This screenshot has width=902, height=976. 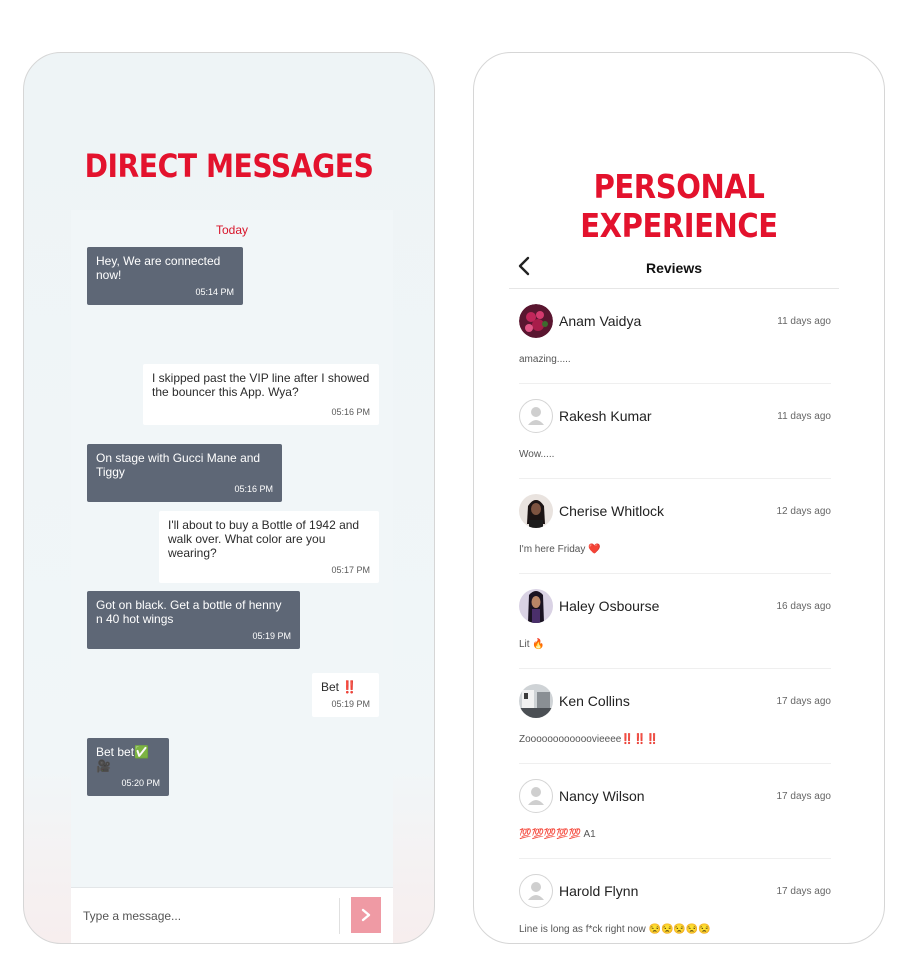 I want to click on message-bubble-incoming: Hey, We are connected now! 05:14 PM, so click(x=165, y=276).